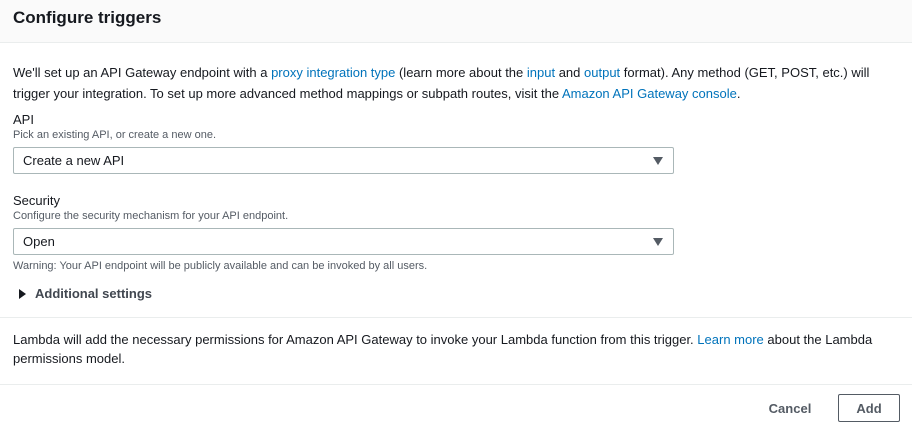  What do you see at coordinates (22, 294) in the screenshot?
I see `caret-right-icon` at bounding box center [22, 294].